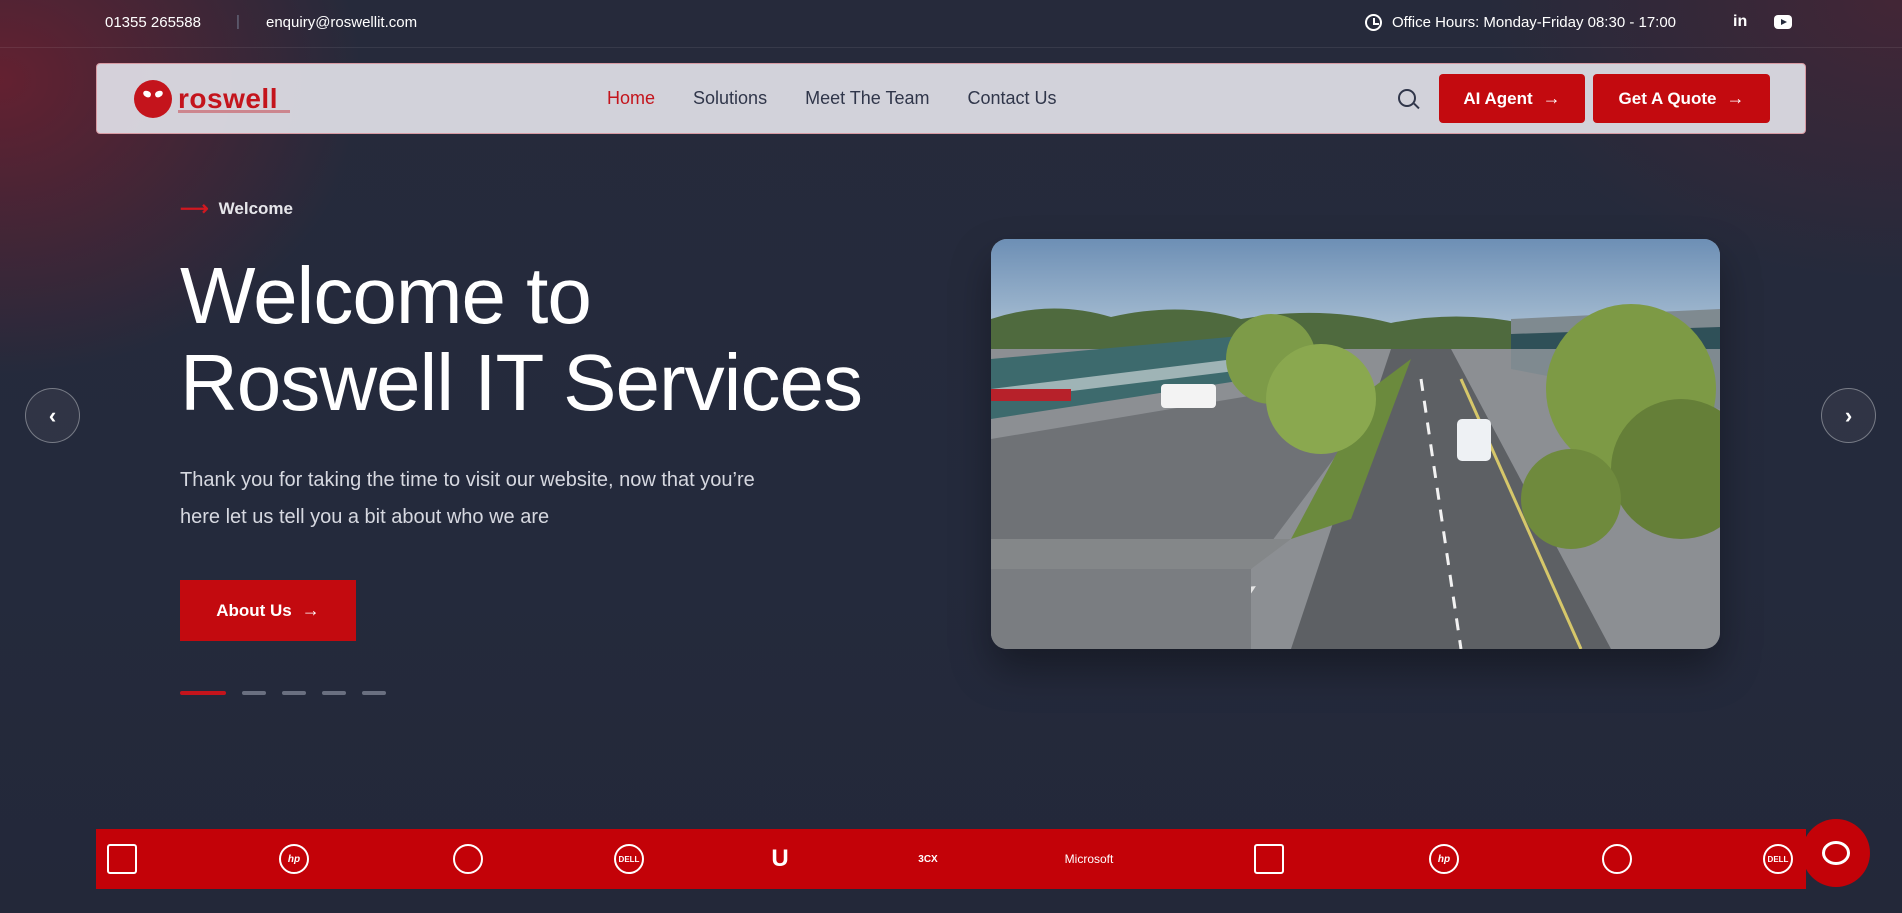 Image resolution: width=1902 pixels, height=913 pixels. What do you see at coordinates (521, 382) in the screenshot?
I see `hero-title-line-2: Roswell IT Services` at bounding box center [521, 382].